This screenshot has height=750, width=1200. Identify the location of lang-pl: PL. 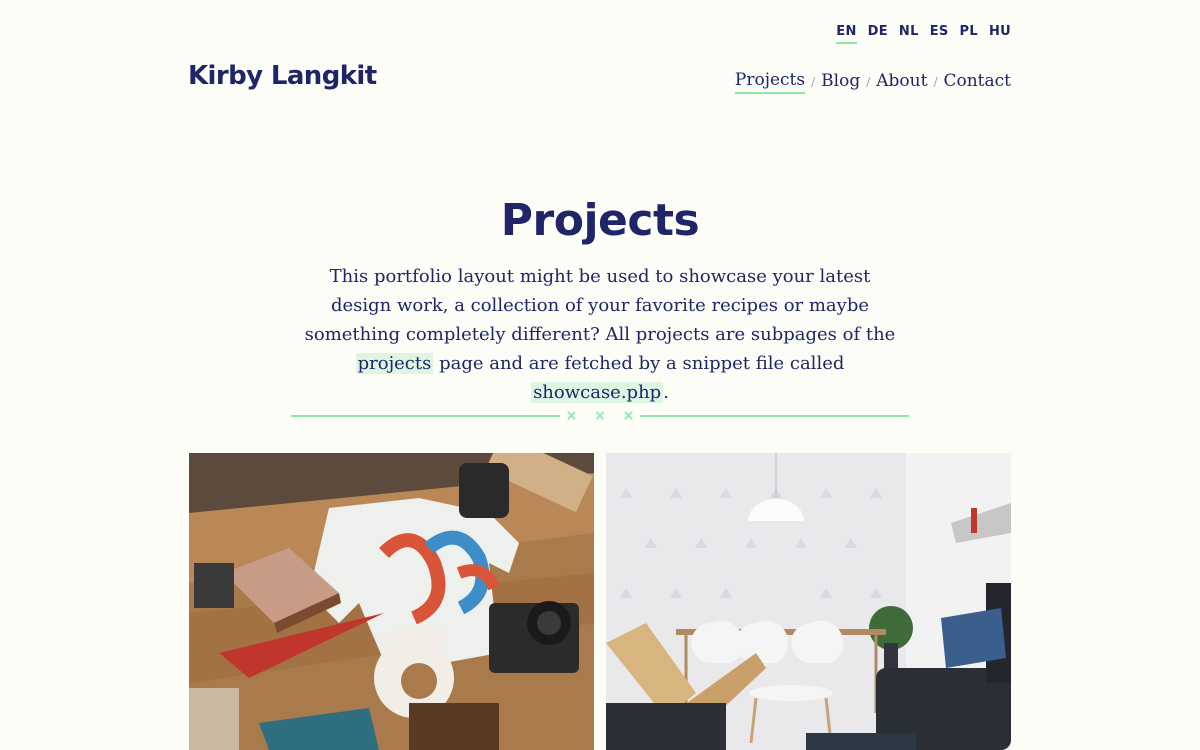
(969, 34).